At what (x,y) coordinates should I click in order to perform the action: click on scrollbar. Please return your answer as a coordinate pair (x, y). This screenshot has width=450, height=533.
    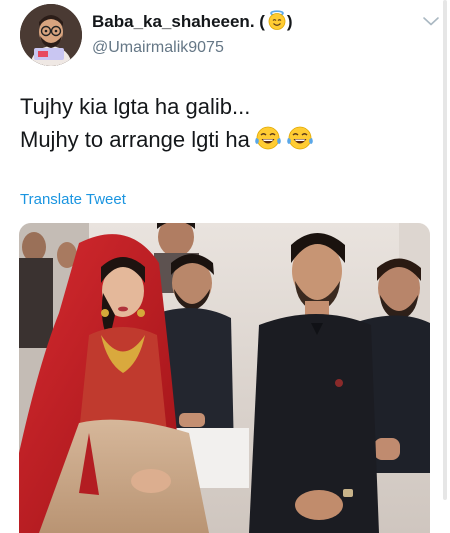
    Looking at the image, I should click on (445, 250).